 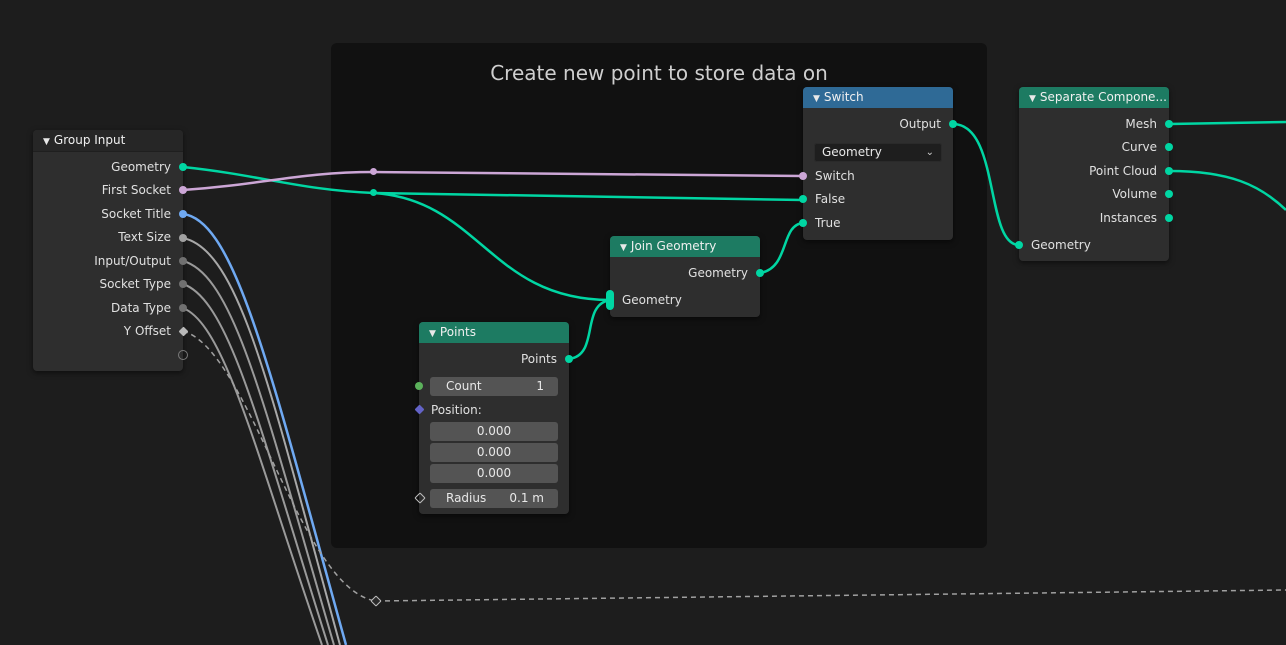 I want to click on socket-switch-false, so click(x=803, y=199).